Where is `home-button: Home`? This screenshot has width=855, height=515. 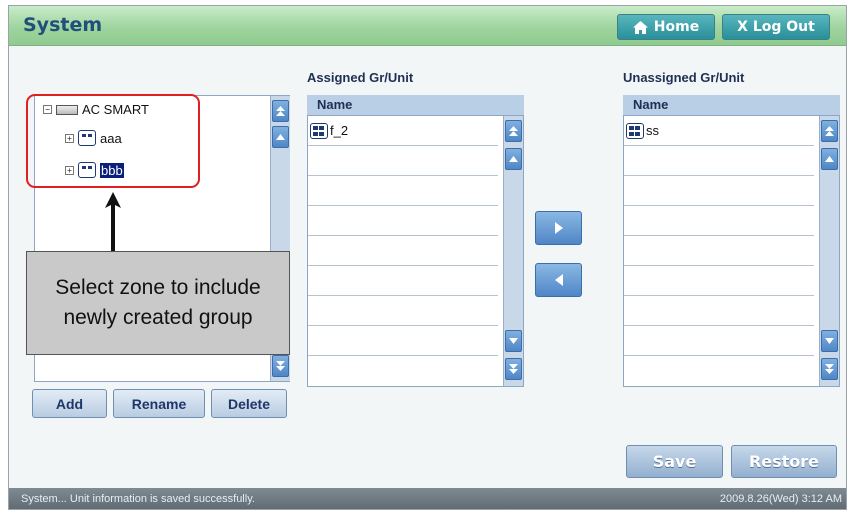
home-button: Home is located at coordinates (666, 27).